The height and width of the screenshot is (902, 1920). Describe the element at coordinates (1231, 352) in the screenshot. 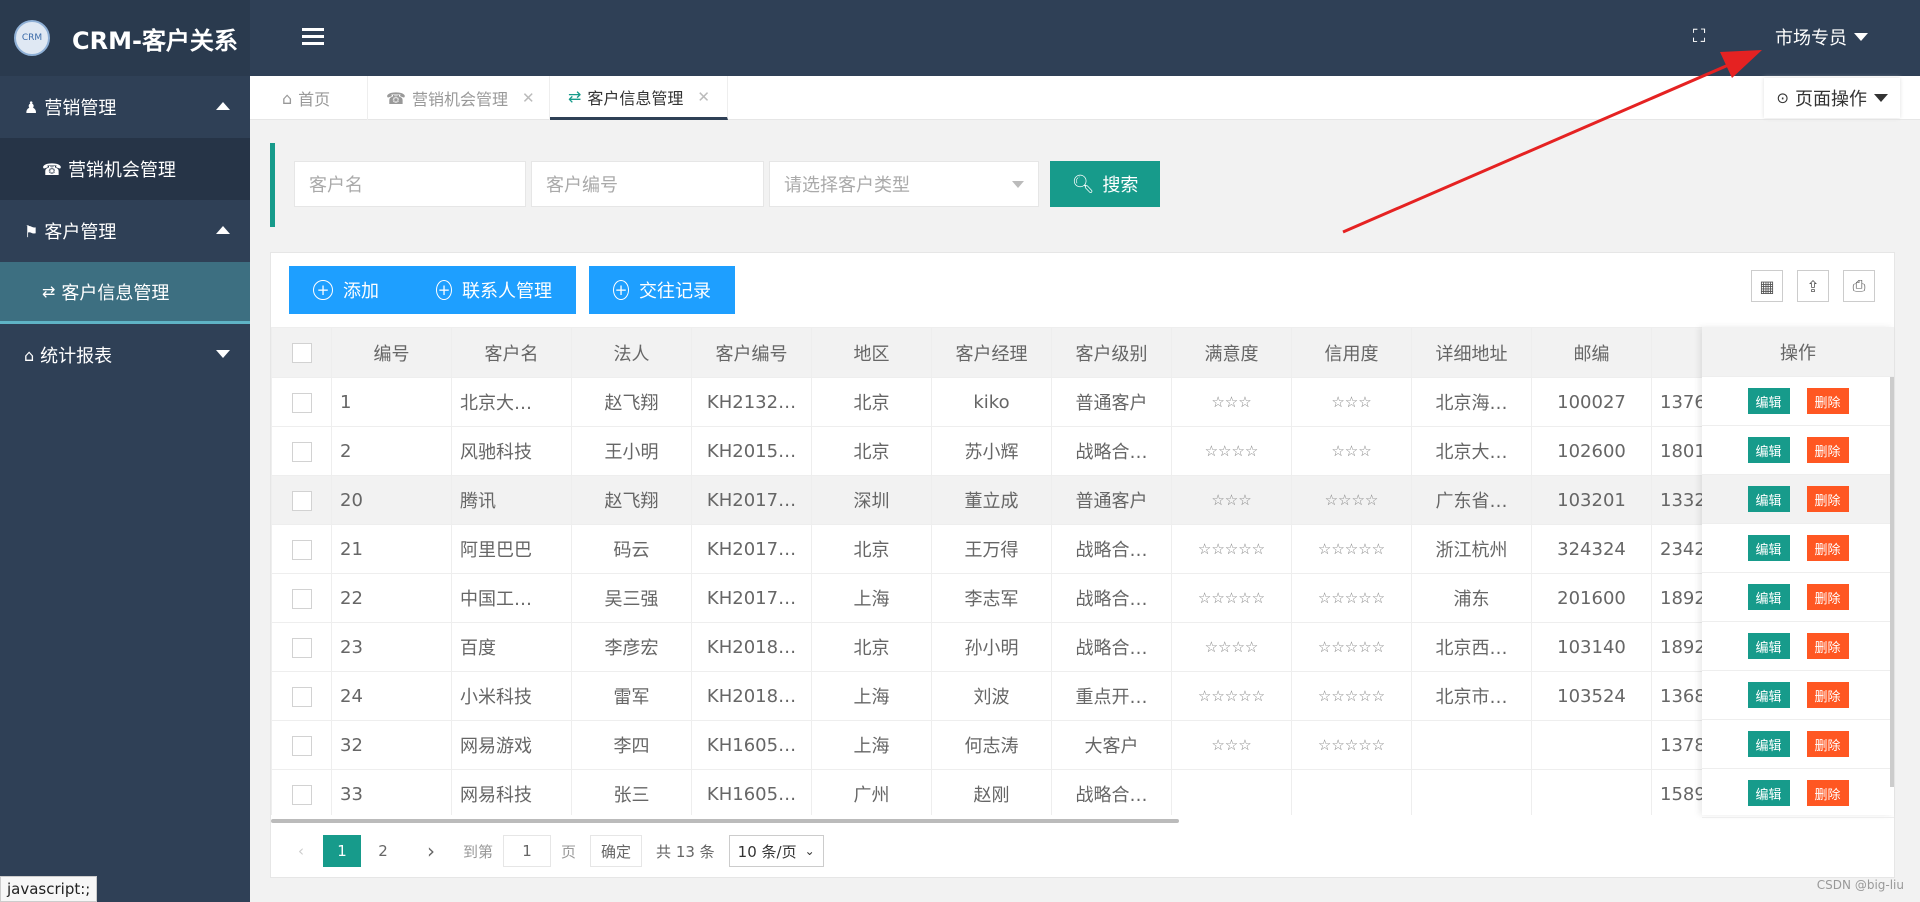

I see `column-header: 满意度` at that location.